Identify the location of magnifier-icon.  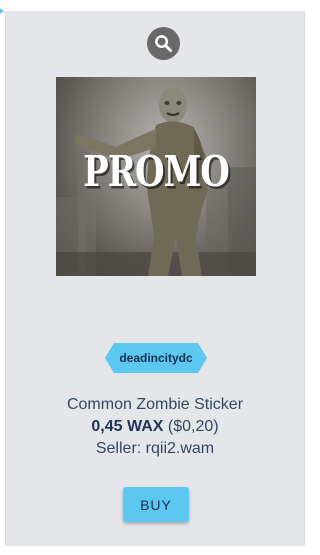
(164, 44).